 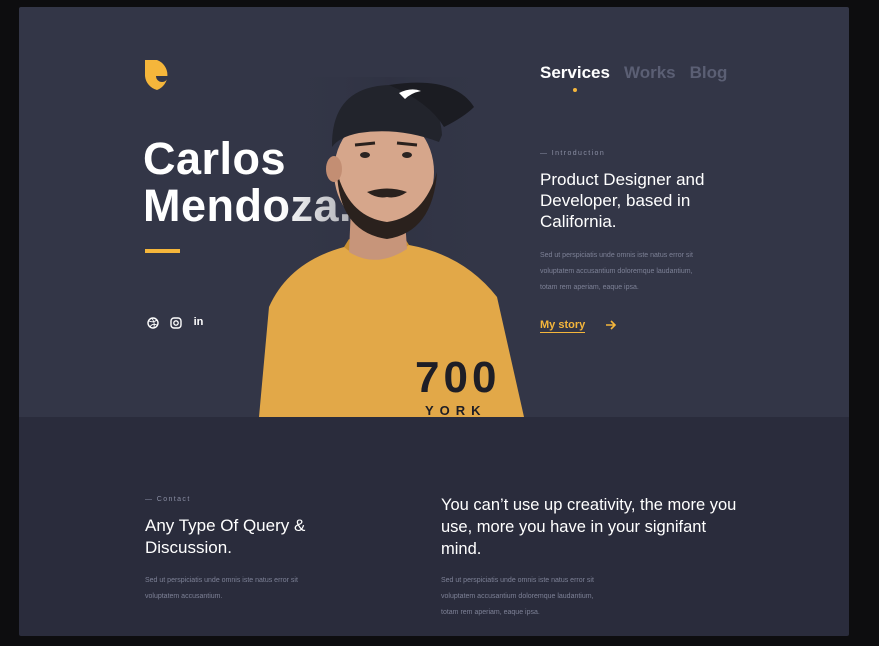 I want to click on contact-body-line: voluptatem accusantium., so click(x=184, y=596).